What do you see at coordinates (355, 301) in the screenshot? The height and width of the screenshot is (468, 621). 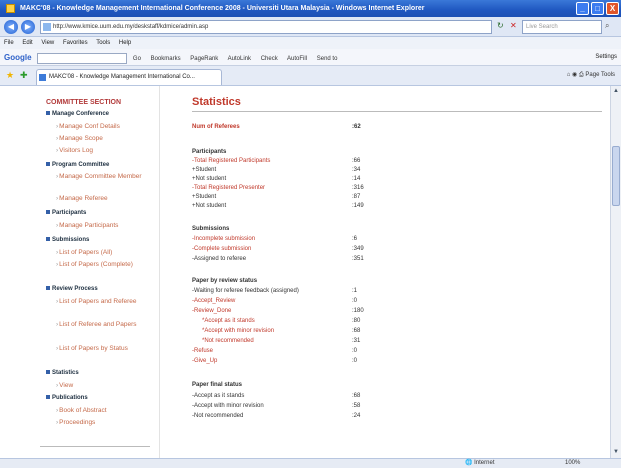 I see `stat-value: :0` at bounding box center [355, 301].